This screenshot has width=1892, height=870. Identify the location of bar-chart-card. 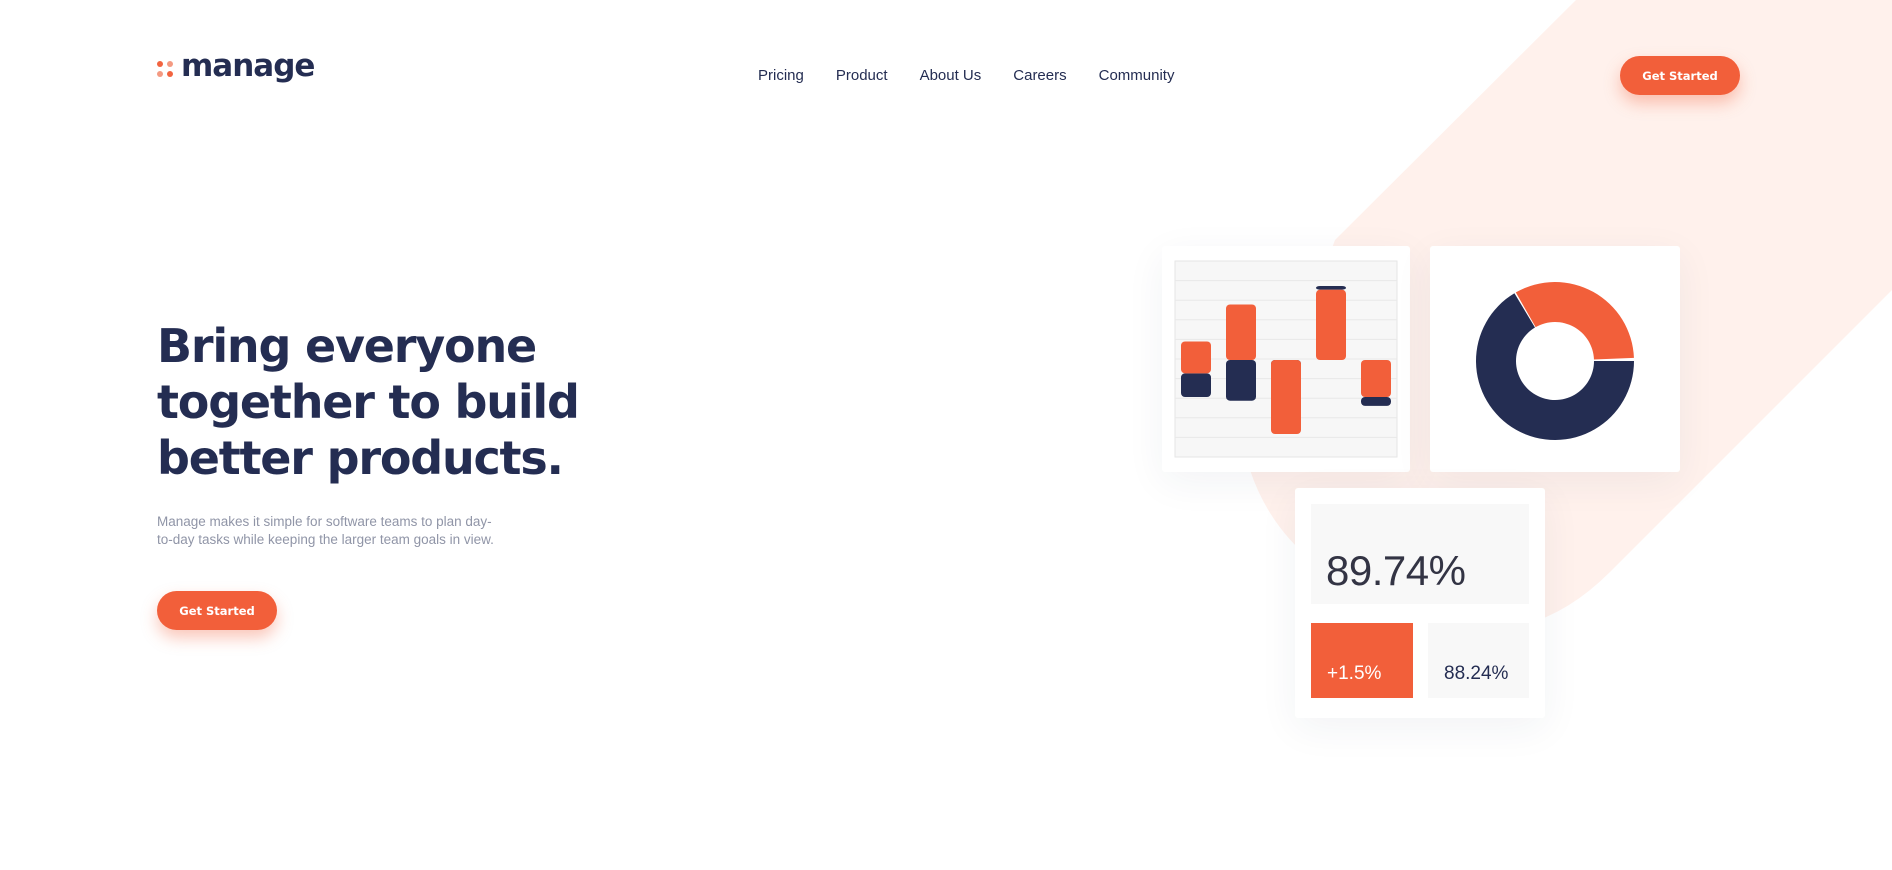
(1286, 359).